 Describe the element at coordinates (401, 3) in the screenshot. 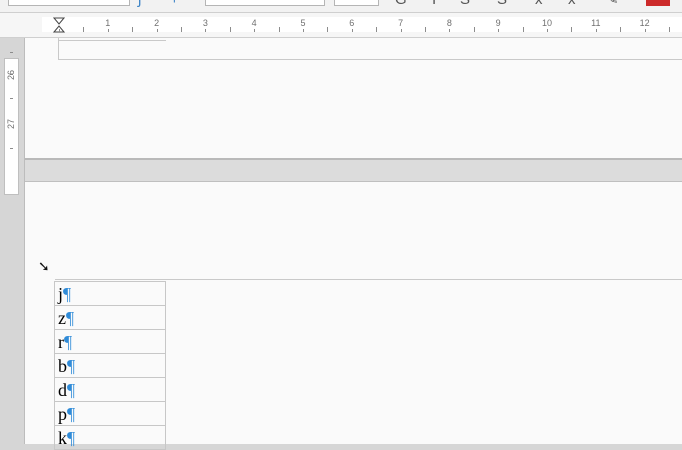

I see `bold-icon: G` at that location.